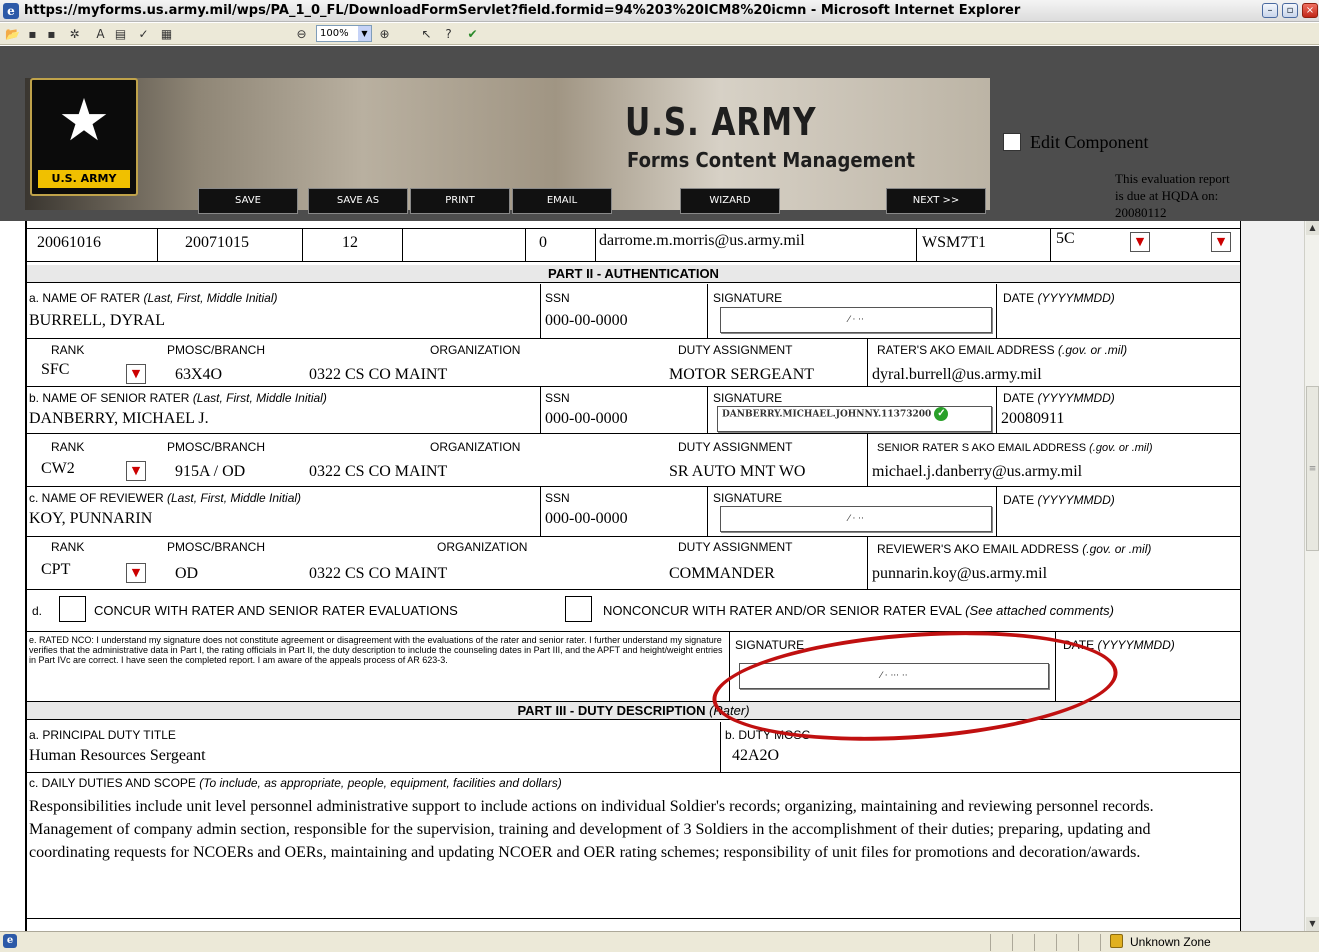 The image size is (1319, 952). What do you see at coordinates (1290, 10) in the screenshot?
I see `restore-button: ▫` at bounding box center [1290, 10].